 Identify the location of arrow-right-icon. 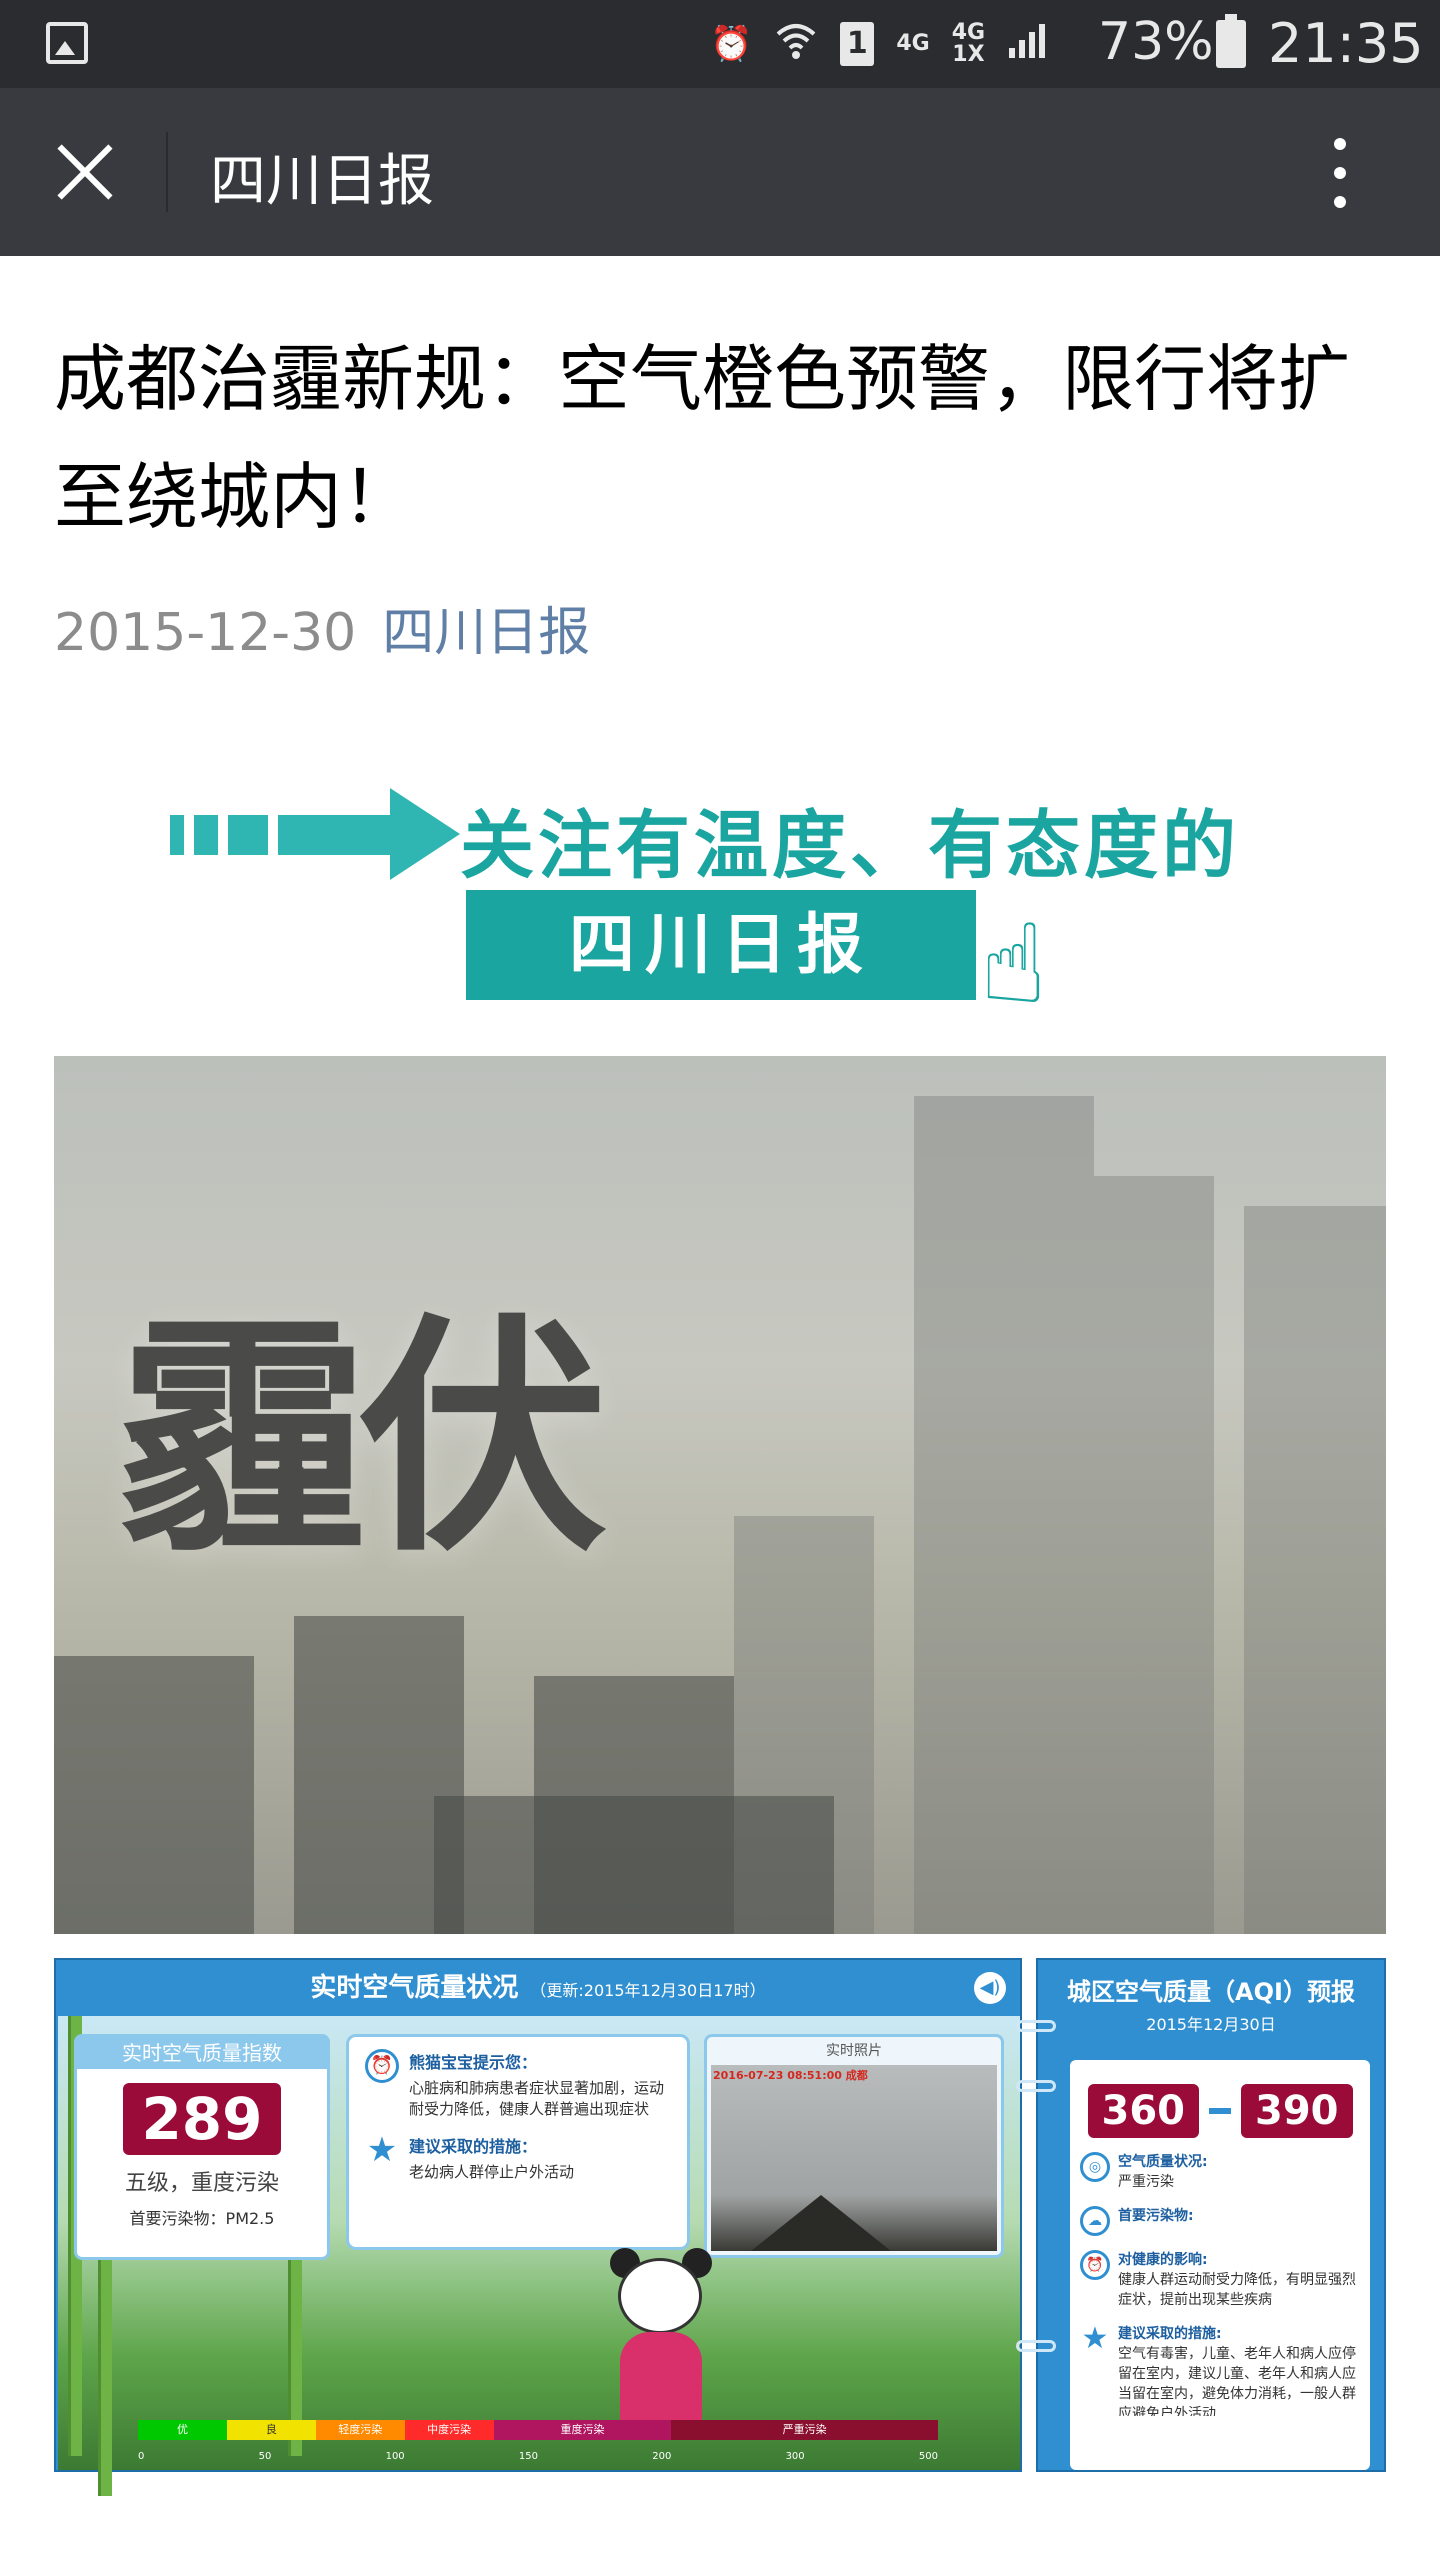
(425, 834).